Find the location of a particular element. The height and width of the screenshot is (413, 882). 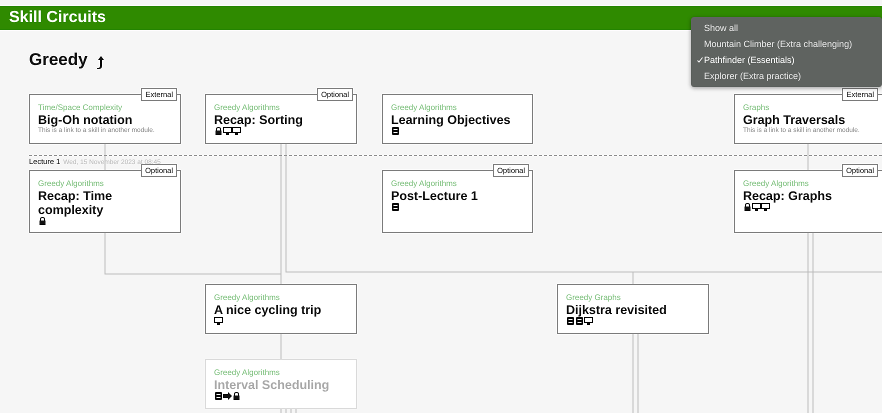

menu-item: Explorer (Extra practice) is located at coordinates (753, 76).